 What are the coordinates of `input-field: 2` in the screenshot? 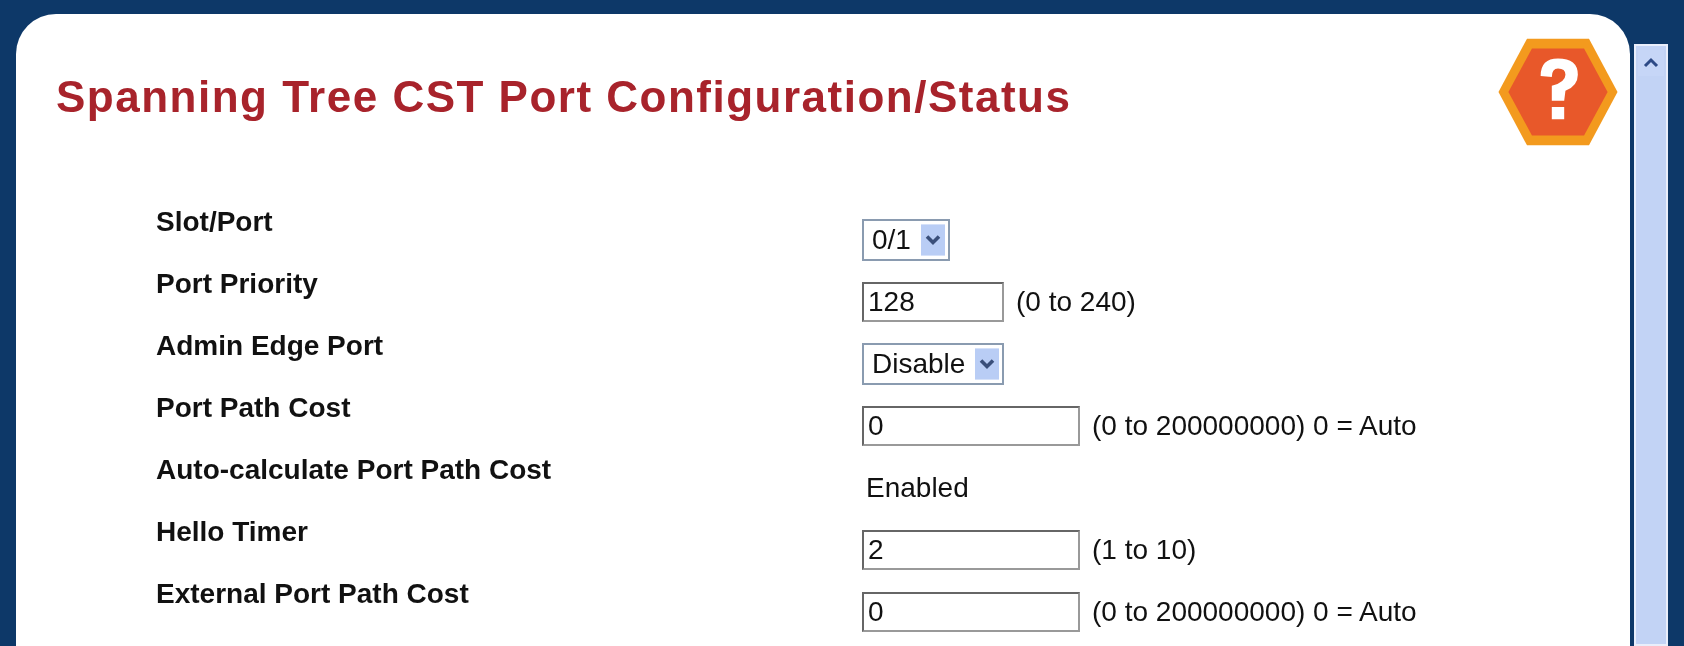 It's located at (971, 550).